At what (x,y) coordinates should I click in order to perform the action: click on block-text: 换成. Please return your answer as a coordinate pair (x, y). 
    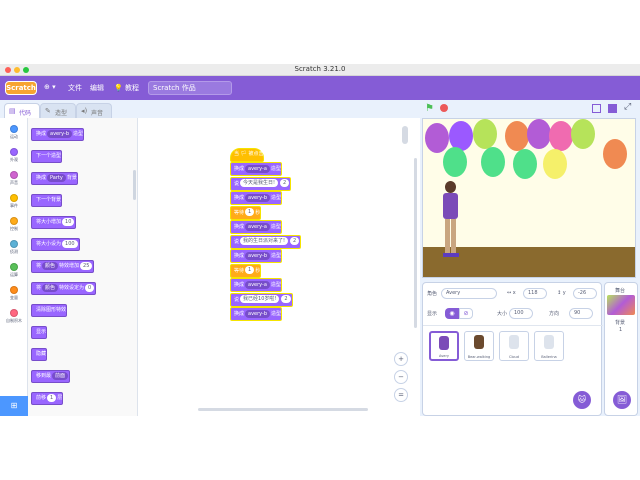
    Looking at the image, I should click on (239, 314).